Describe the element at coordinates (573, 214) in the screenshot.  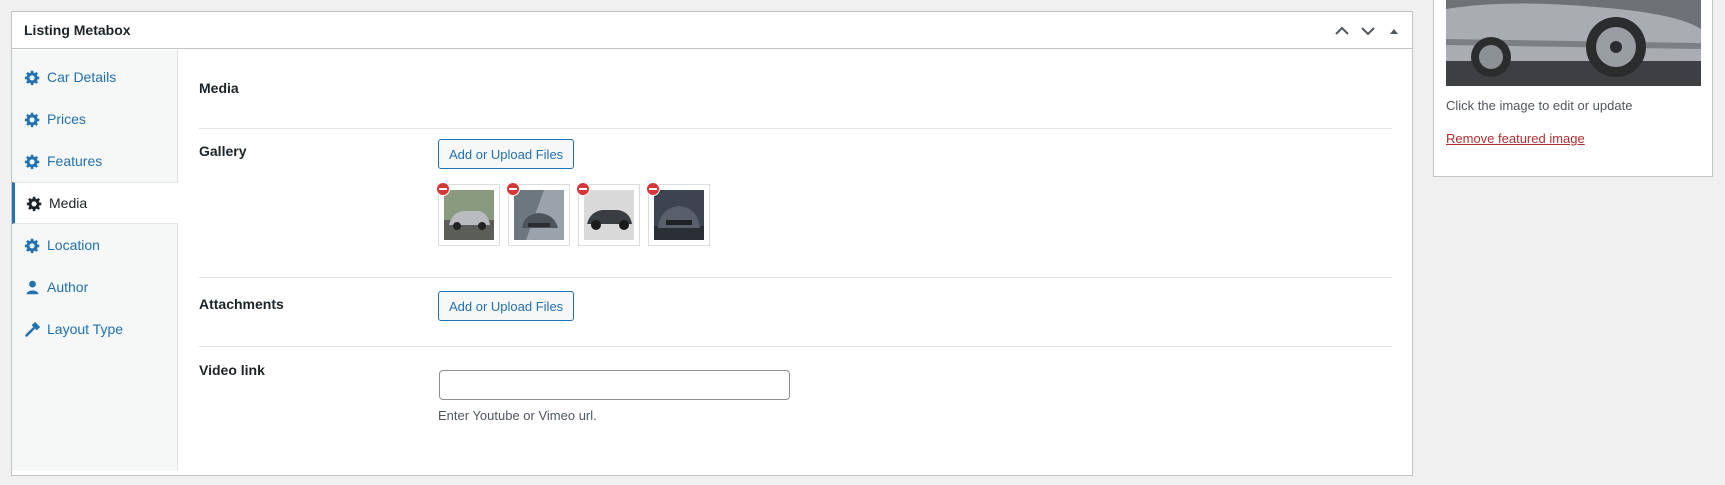
I see `gallery-thumbnails` at that location.